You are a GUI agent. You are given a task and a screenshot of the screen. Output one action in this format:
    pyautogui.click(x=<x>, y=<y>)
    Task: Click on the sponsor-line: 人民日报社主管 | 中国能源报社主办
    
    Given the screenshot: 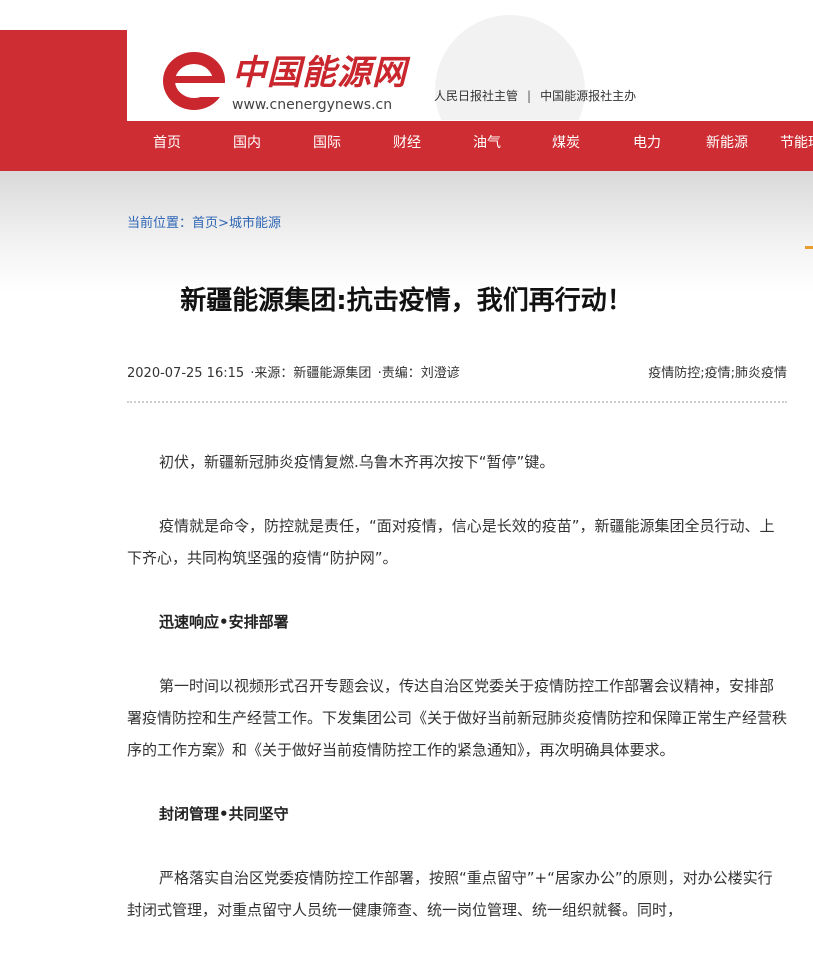 What is the action you would take?
    pyautogui.click(x=535, y=95)
    